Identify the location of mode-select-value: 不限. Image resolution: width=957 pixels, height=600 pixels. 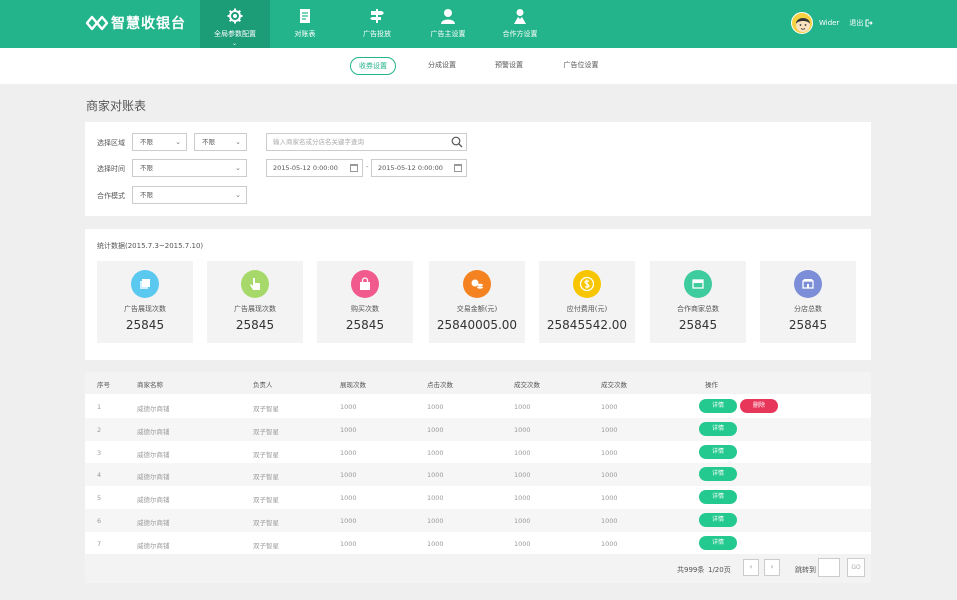
(146, 195).